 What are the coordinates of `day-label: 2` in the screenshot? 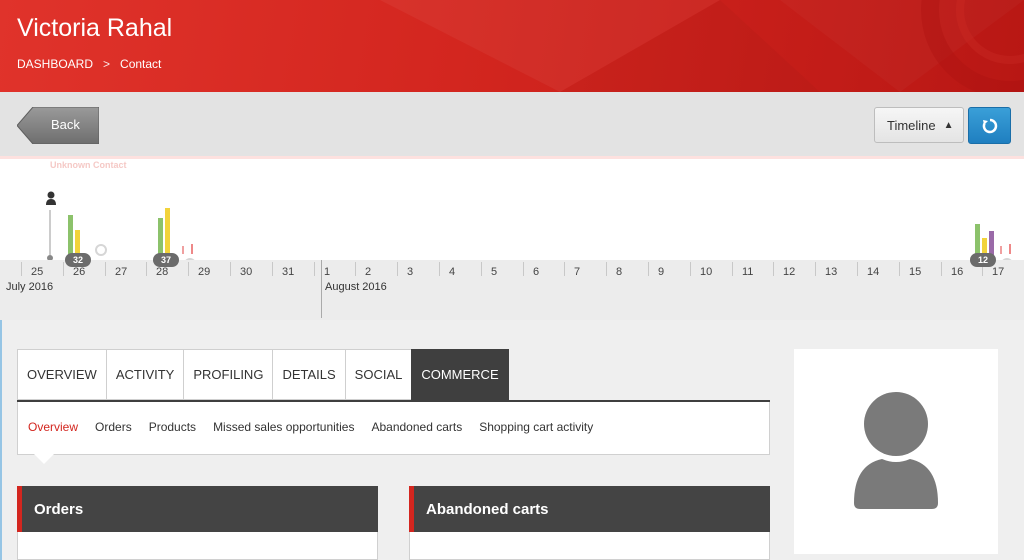 It's located at (368, 272).